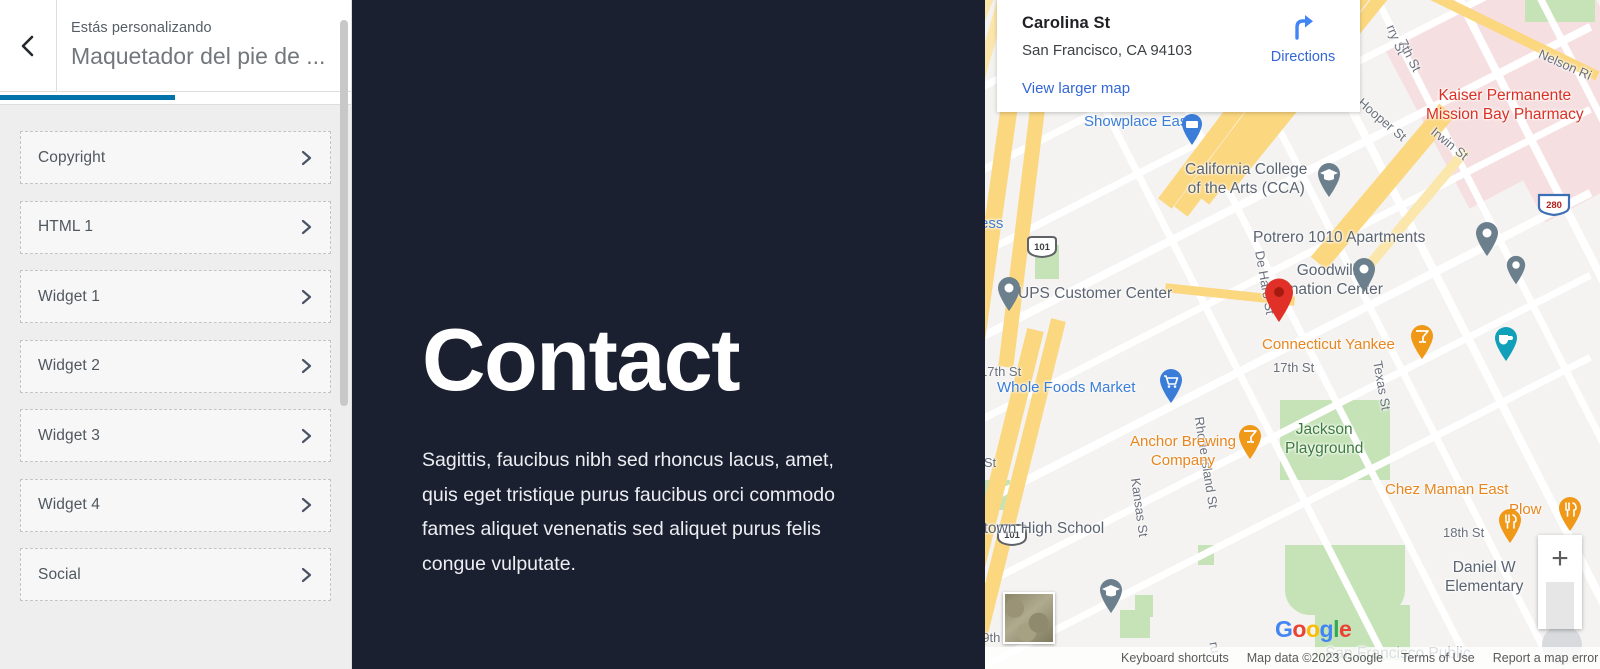  What do you see at coordinates (1066, 387) in the screenshot?
I see `poi-label-whole-foods: Whole Foods Market` at bounding box center [1066, 387].